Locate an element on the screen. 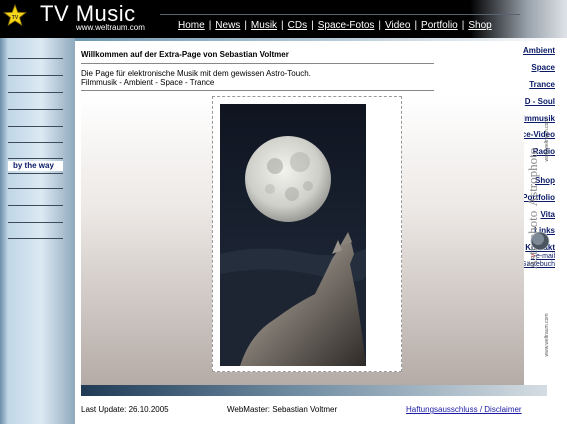  header-divider is located at coordinates (340, 14).